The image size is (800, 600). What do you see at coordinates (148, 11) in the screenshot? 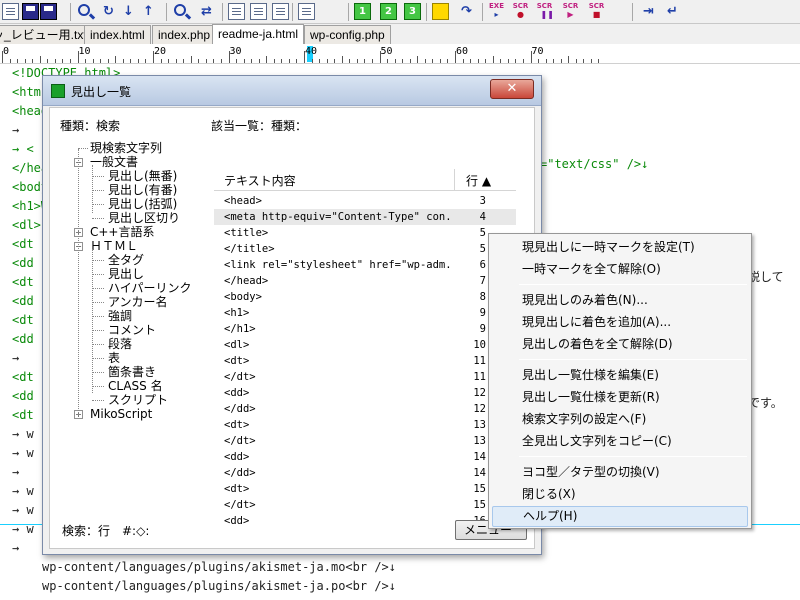
I see `find-previous-icon: ↑` at bounding box center [148, 11].